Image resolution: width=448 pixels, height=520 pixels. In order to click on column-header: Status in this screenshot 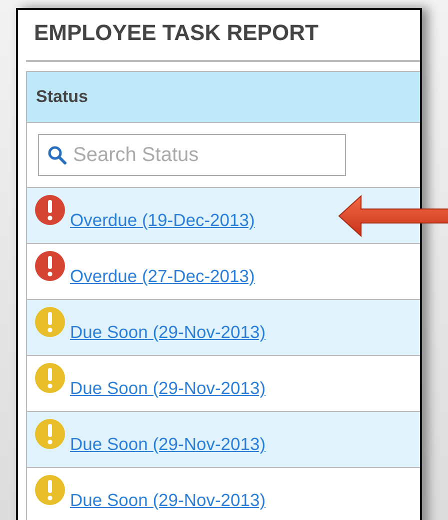, I will do `click(223, 97)`.